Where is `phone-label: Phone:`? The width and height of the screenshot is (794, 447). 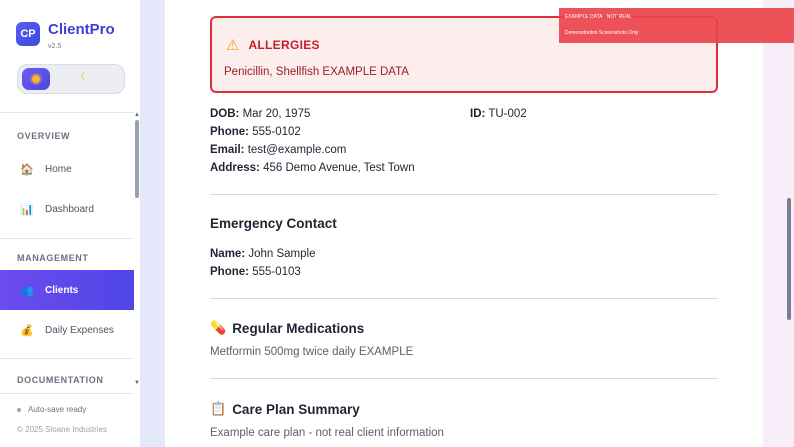
phone-label: Phone: is located at coordinates (229, 132).